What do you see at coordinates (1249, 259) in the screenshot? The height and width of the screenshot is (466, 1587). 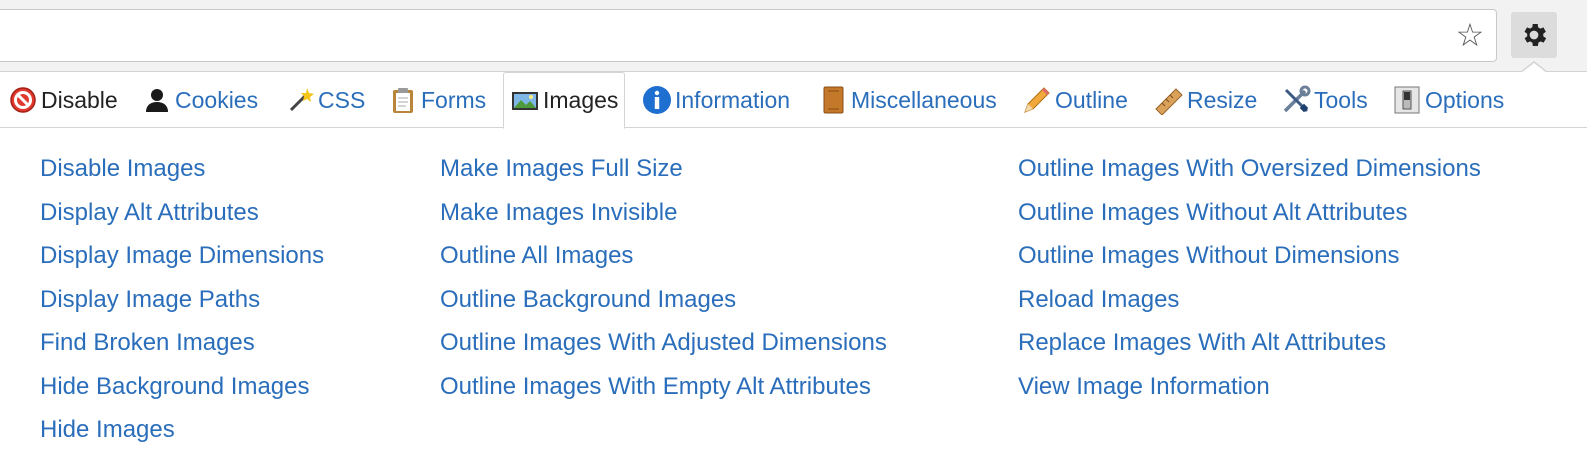 I see `menu-item-outline-images-without-dimensions: Outline Images Without Dimensions` at bounding box center [1249, 259].